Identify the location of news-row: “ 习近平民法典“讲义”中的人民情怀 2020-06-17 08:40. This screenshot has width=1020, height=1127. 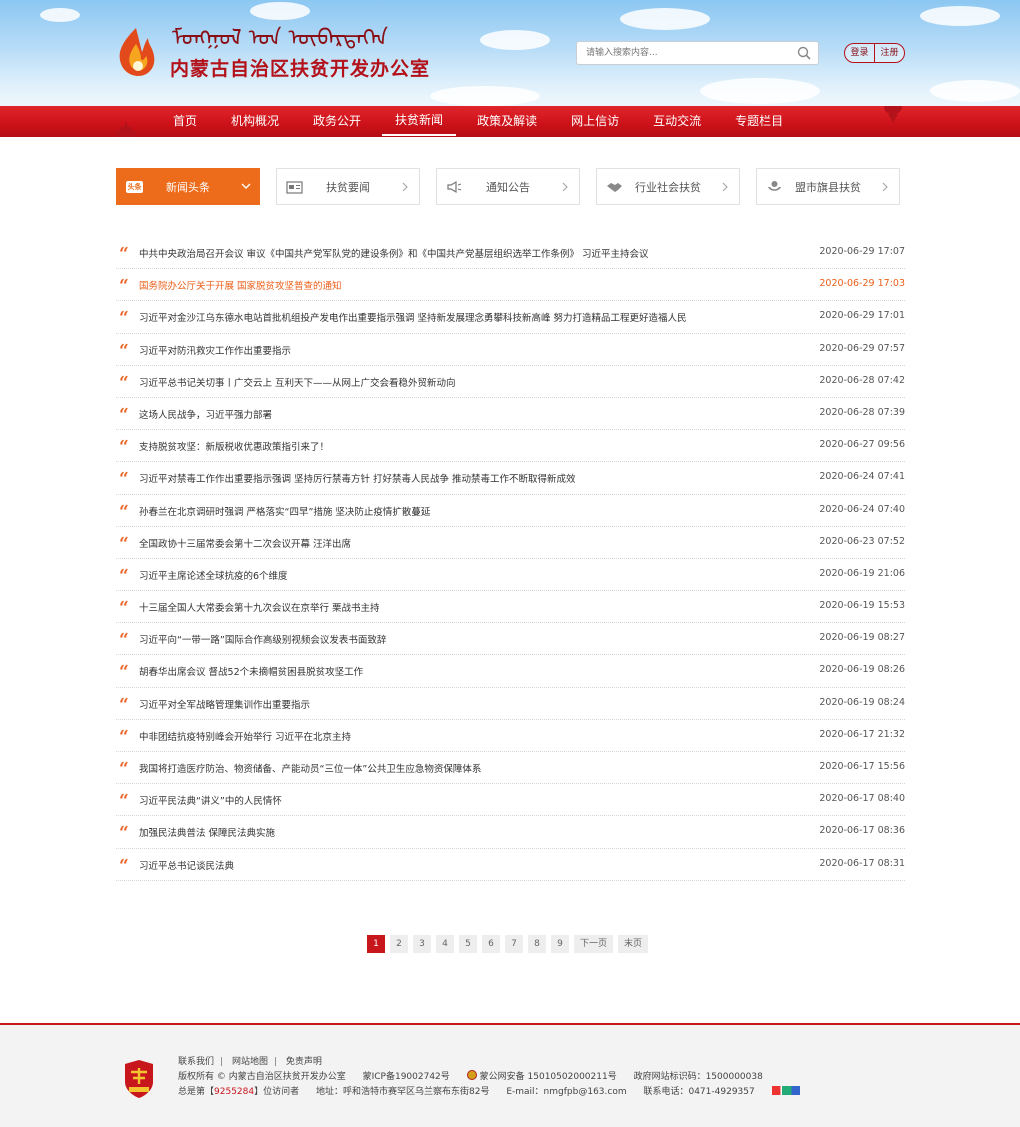
(510, 800).